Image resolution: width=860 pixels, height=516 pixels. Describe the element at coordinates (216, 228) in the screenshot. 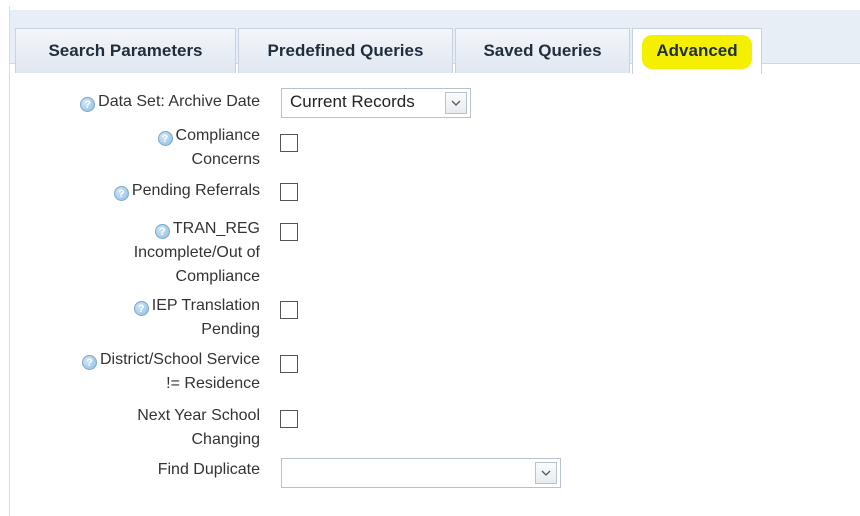

I see `tran-reg-line1: TRAN_REG` at that location.